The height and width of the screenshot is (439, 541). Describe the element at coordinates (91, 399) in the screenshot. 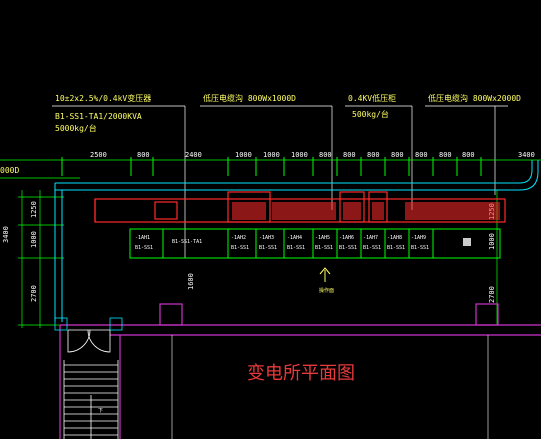

I see `stairs-icon` at that location.